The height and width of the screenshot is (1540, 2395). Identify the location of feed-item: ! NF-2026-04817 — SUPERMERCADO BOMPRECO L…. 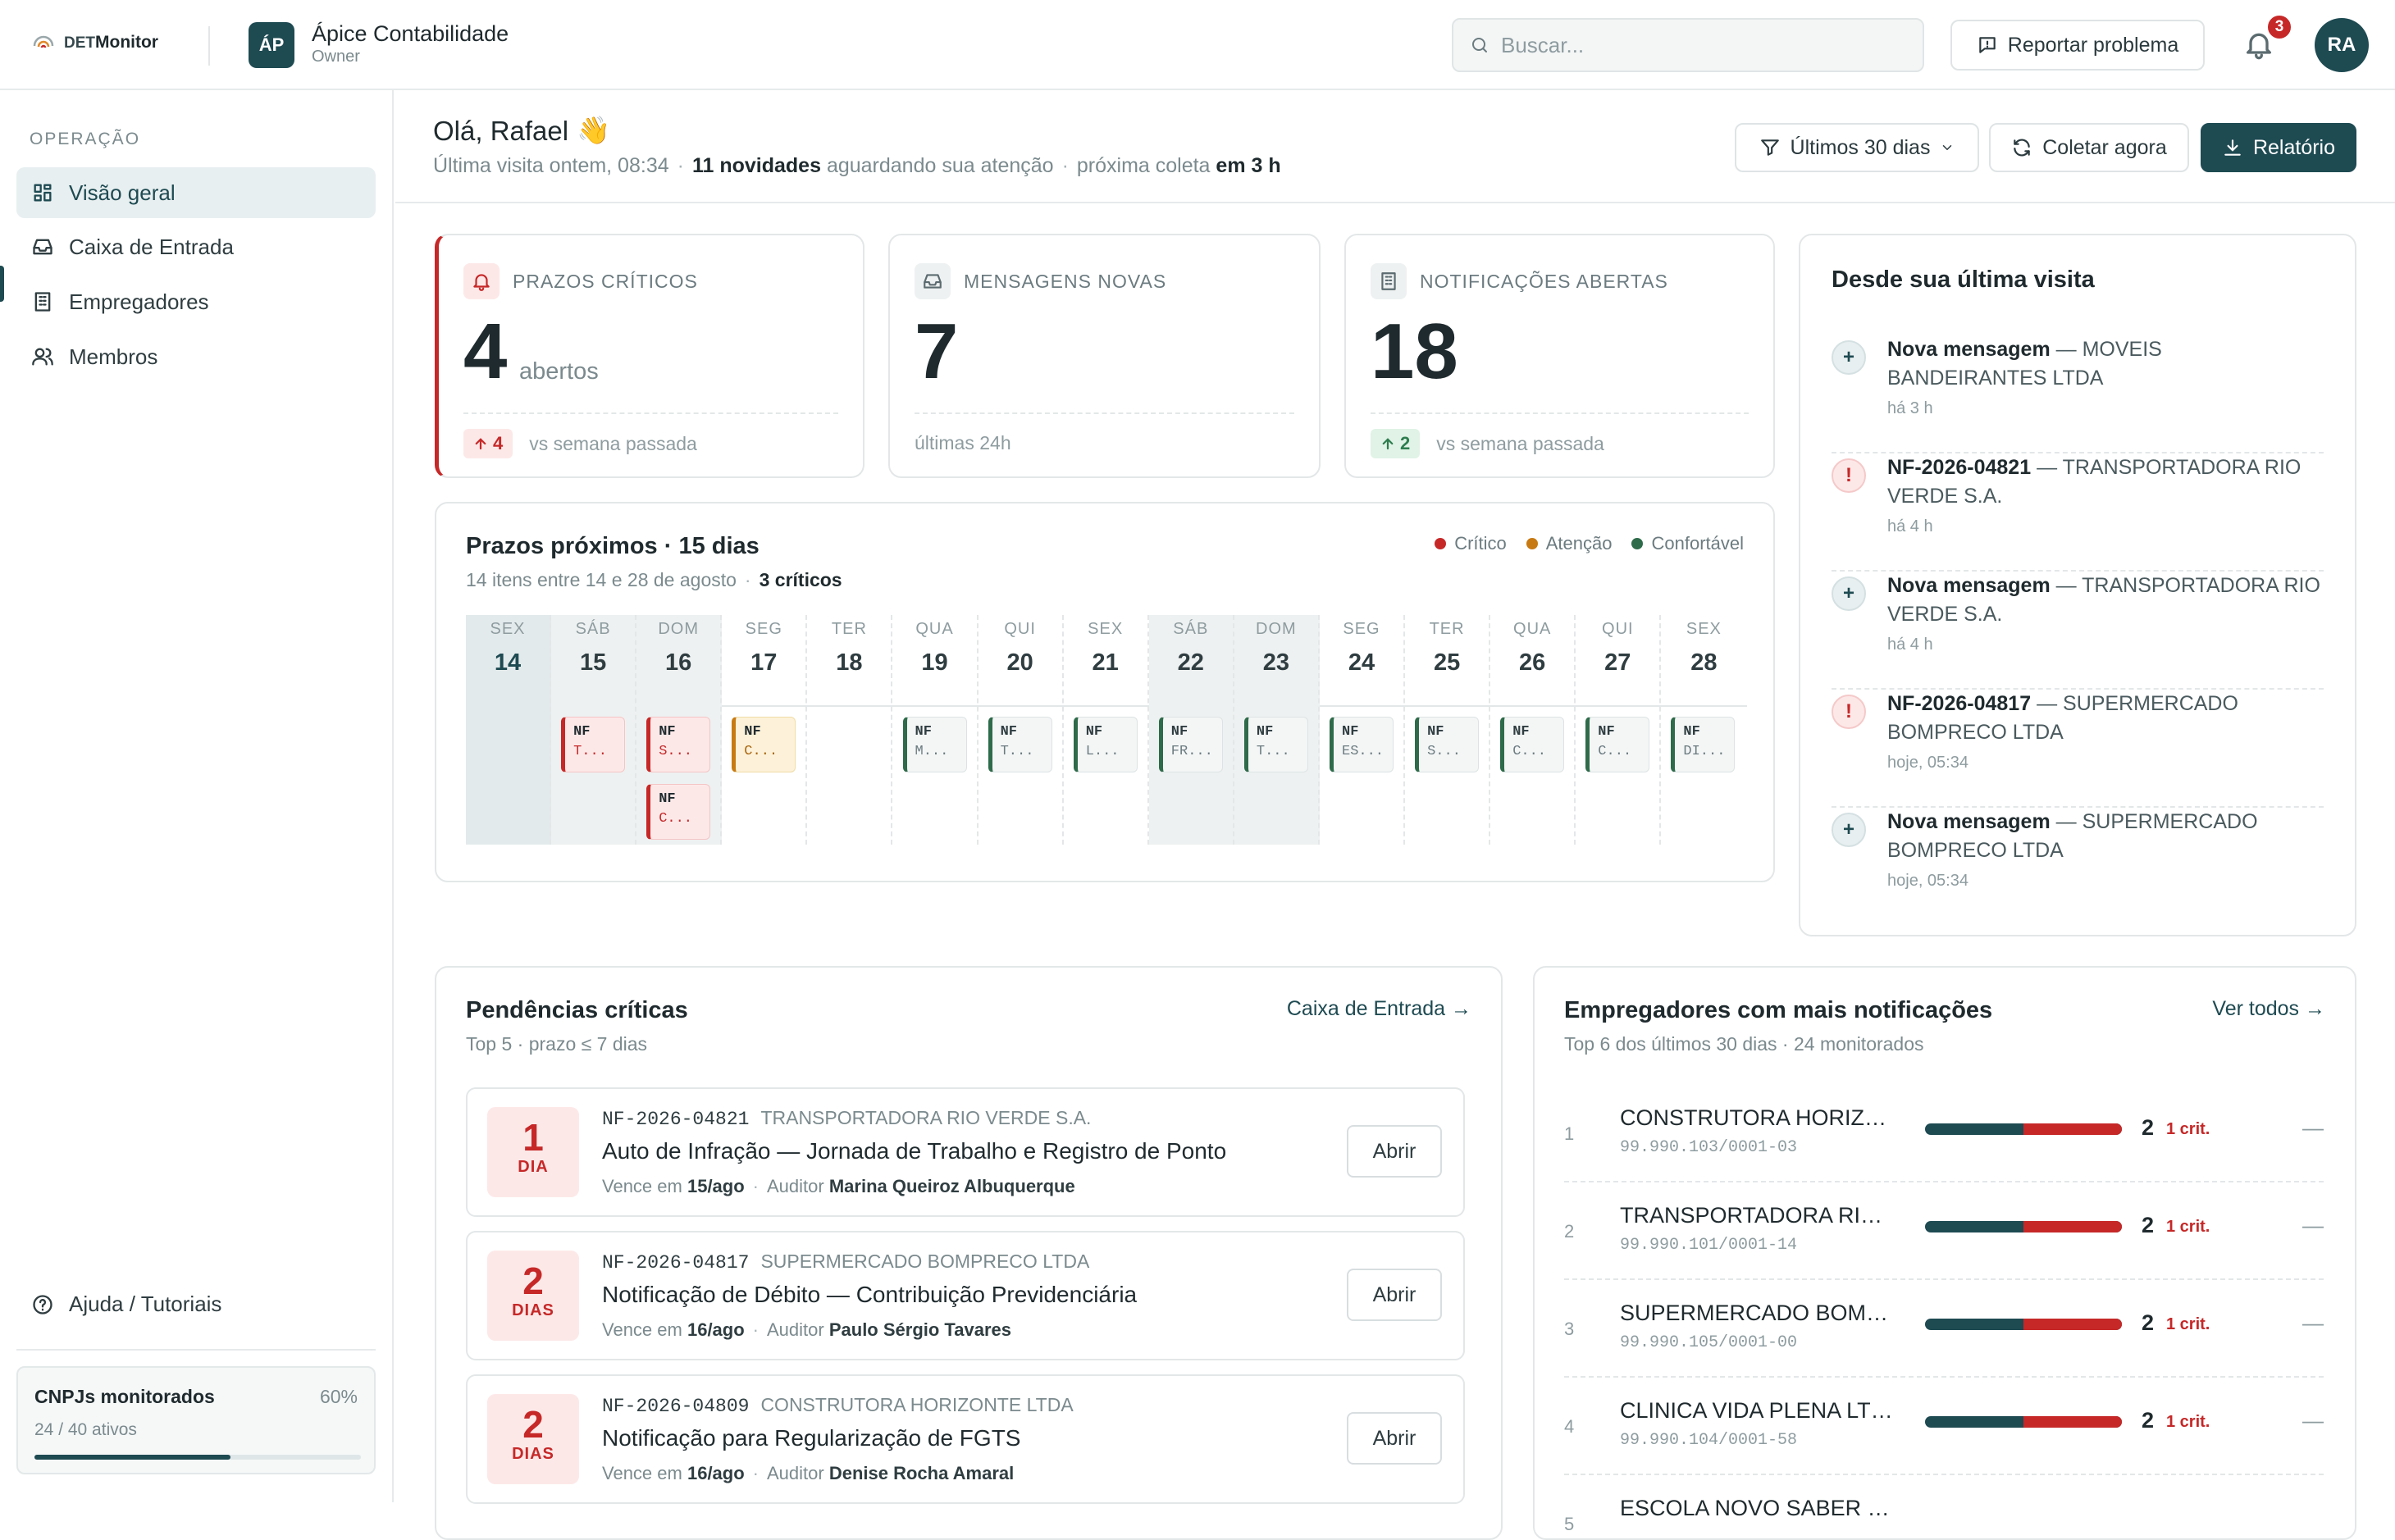
(2078, 749).